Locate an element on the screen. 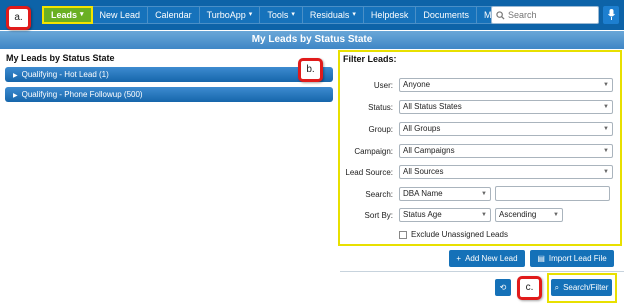  nav-residuals: Residuals ▾ is located at coordinates (333, 15).